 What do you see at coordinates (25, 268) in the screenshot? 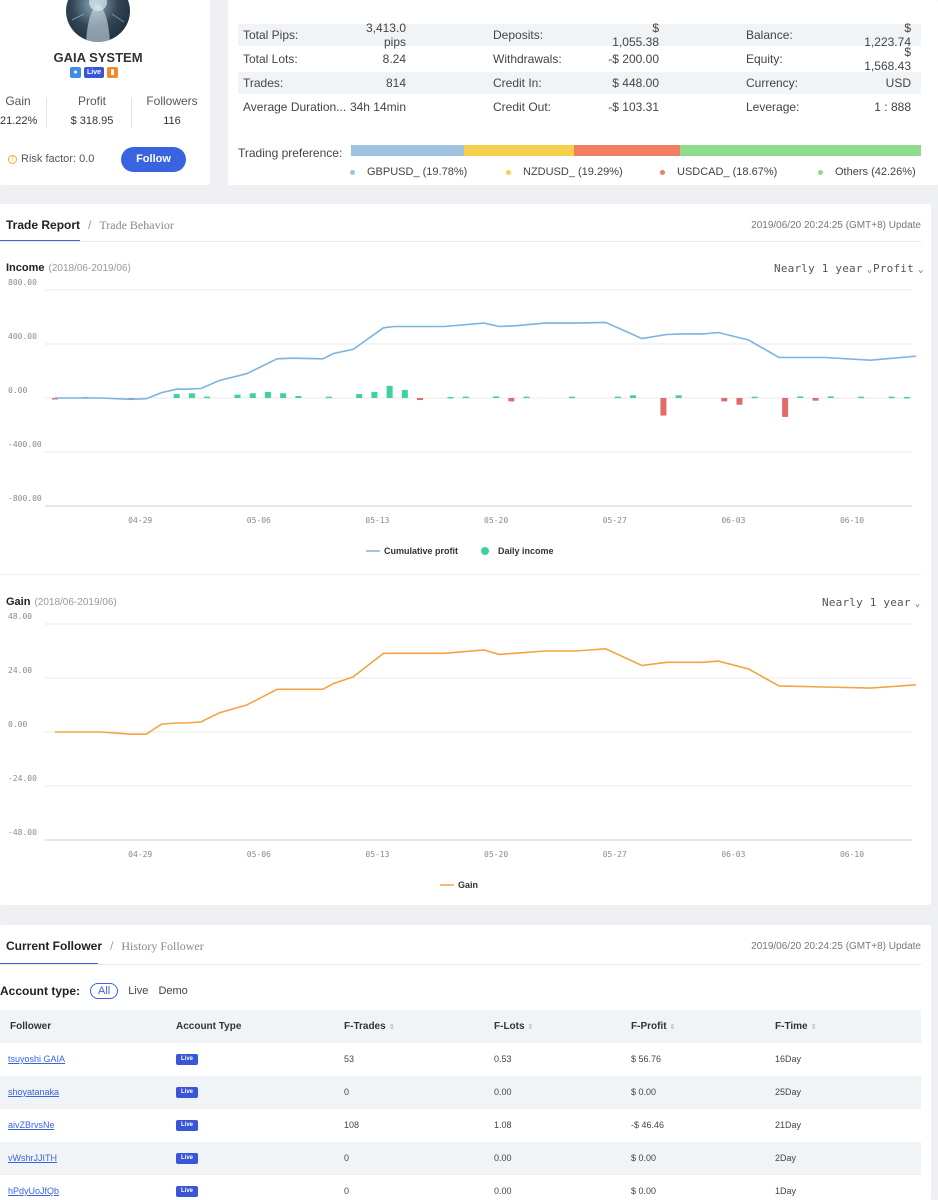
I see `income-title: Income` at bounding box center [25, 268].